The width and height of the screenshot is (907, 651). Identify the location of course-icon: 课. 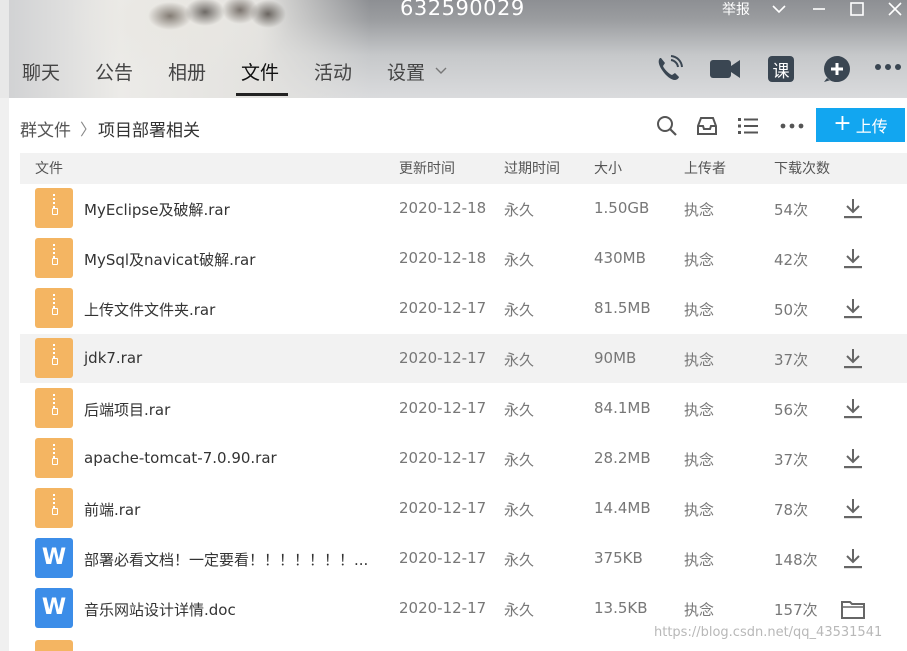
(782, 69).